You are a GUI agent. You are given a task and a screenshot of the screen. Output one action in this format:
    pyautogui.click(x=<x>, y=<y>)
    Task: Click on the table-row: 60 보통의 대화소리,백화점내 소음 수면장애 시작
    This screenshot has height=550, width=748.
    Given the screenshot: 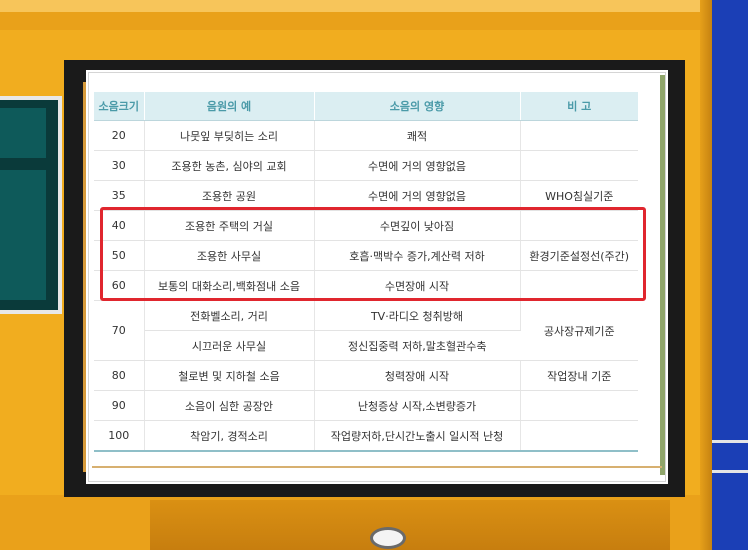 What is the action you would take?
    pyautogui.click(x=366, y=285)
    